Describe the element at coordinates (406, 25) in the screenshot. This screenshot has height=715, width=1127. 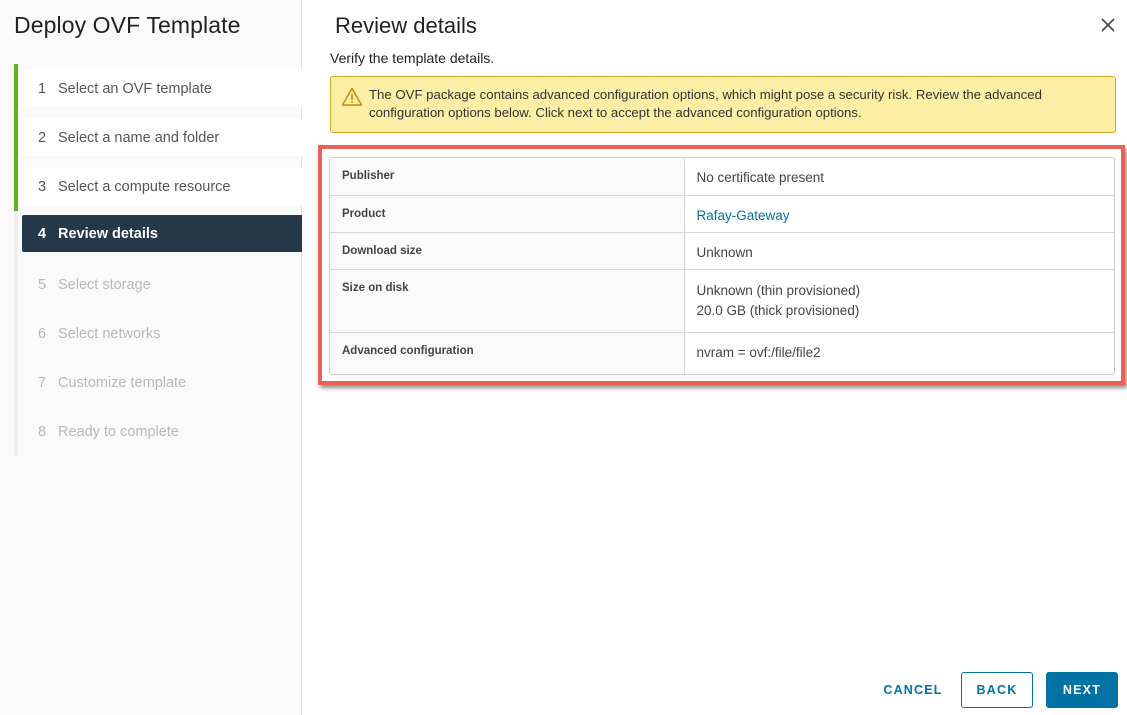
I see `page-title: Review details` at that location.